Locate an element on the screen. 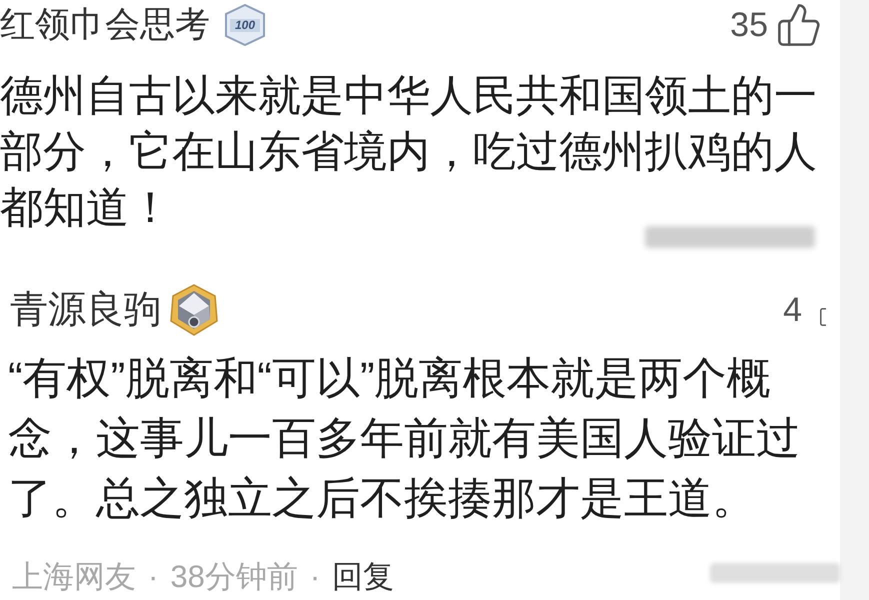 This screenshot has width=869, height=600. like-button: 4 is located at coordinates (804, 310).